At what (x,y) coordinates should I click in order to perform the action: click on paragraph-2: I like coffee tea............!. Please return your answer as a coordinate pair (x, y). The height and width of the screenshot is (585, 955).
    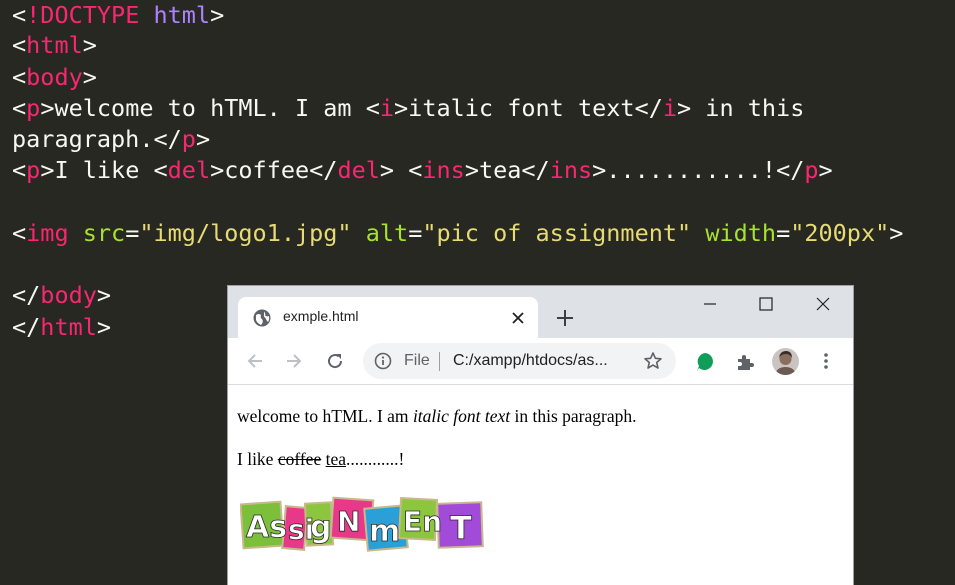
    Looking at the image, I should click on (320, 459).